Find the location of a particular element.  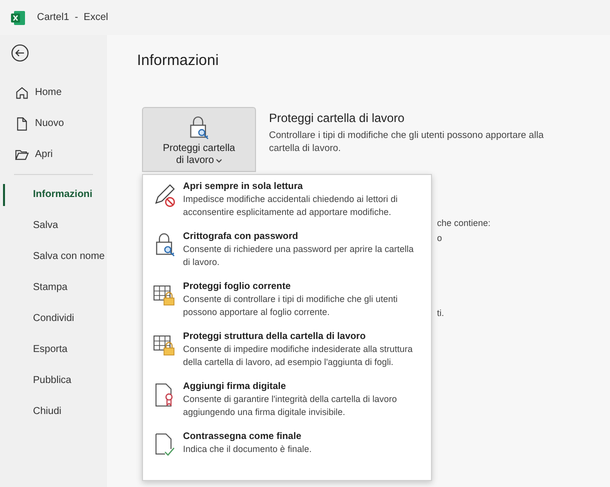

background-text: ti. is located at coordinates (440, 313).